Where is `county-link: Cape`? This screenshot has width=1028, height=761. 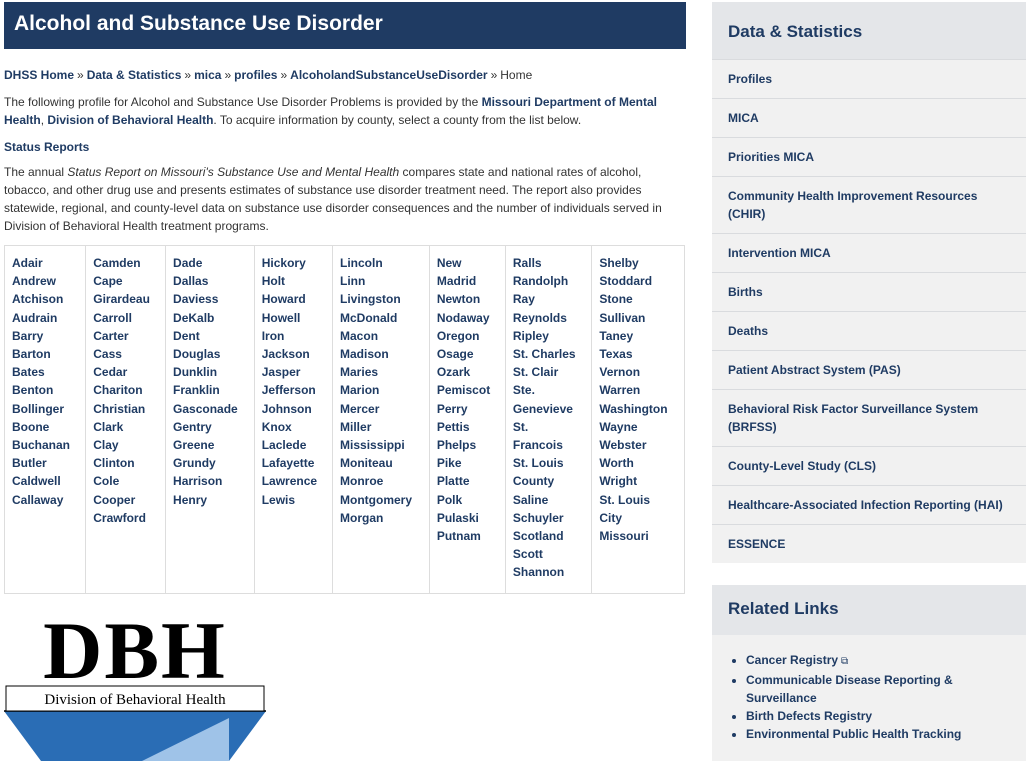 county-link: Cape is located at coordinates (125, 281).